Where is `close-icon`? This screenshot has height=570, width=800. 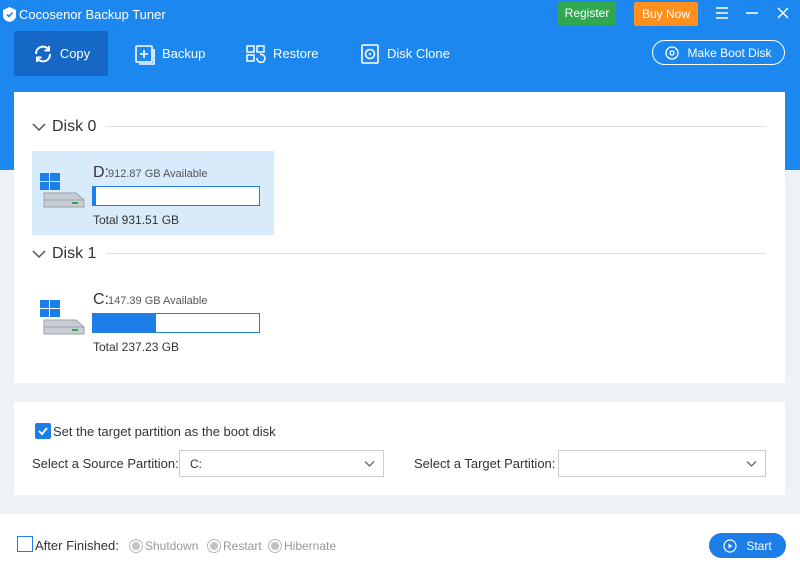
close-icon is located at coordinates (783, 13).